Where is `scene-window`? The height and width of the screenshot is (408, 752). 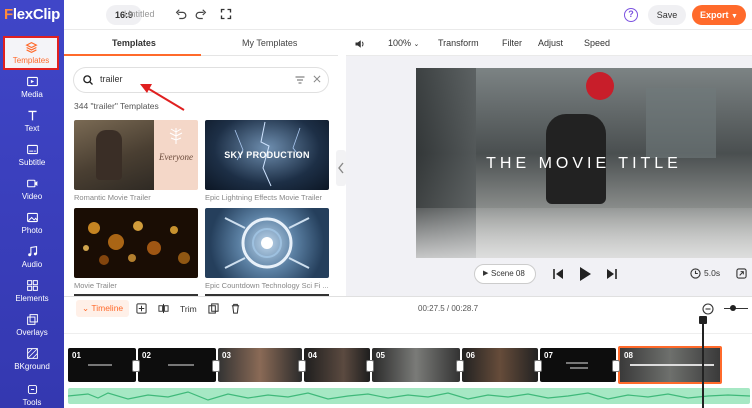
scene-window is located at coordinates (681, 123).